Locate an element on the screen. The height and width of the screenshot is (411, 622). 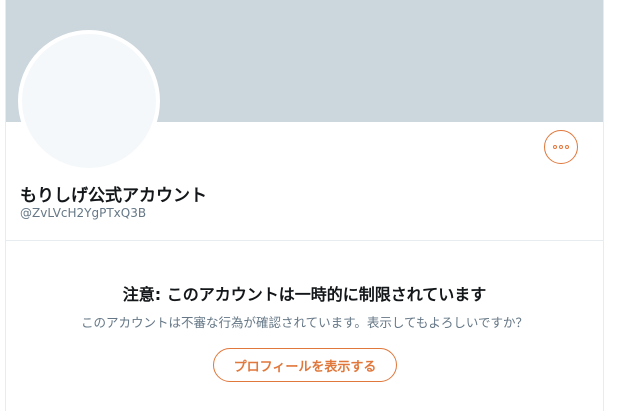
restriction-notice-title: 注意: このアカウントは一時的に制限されています is located at coordinates (304, 294).